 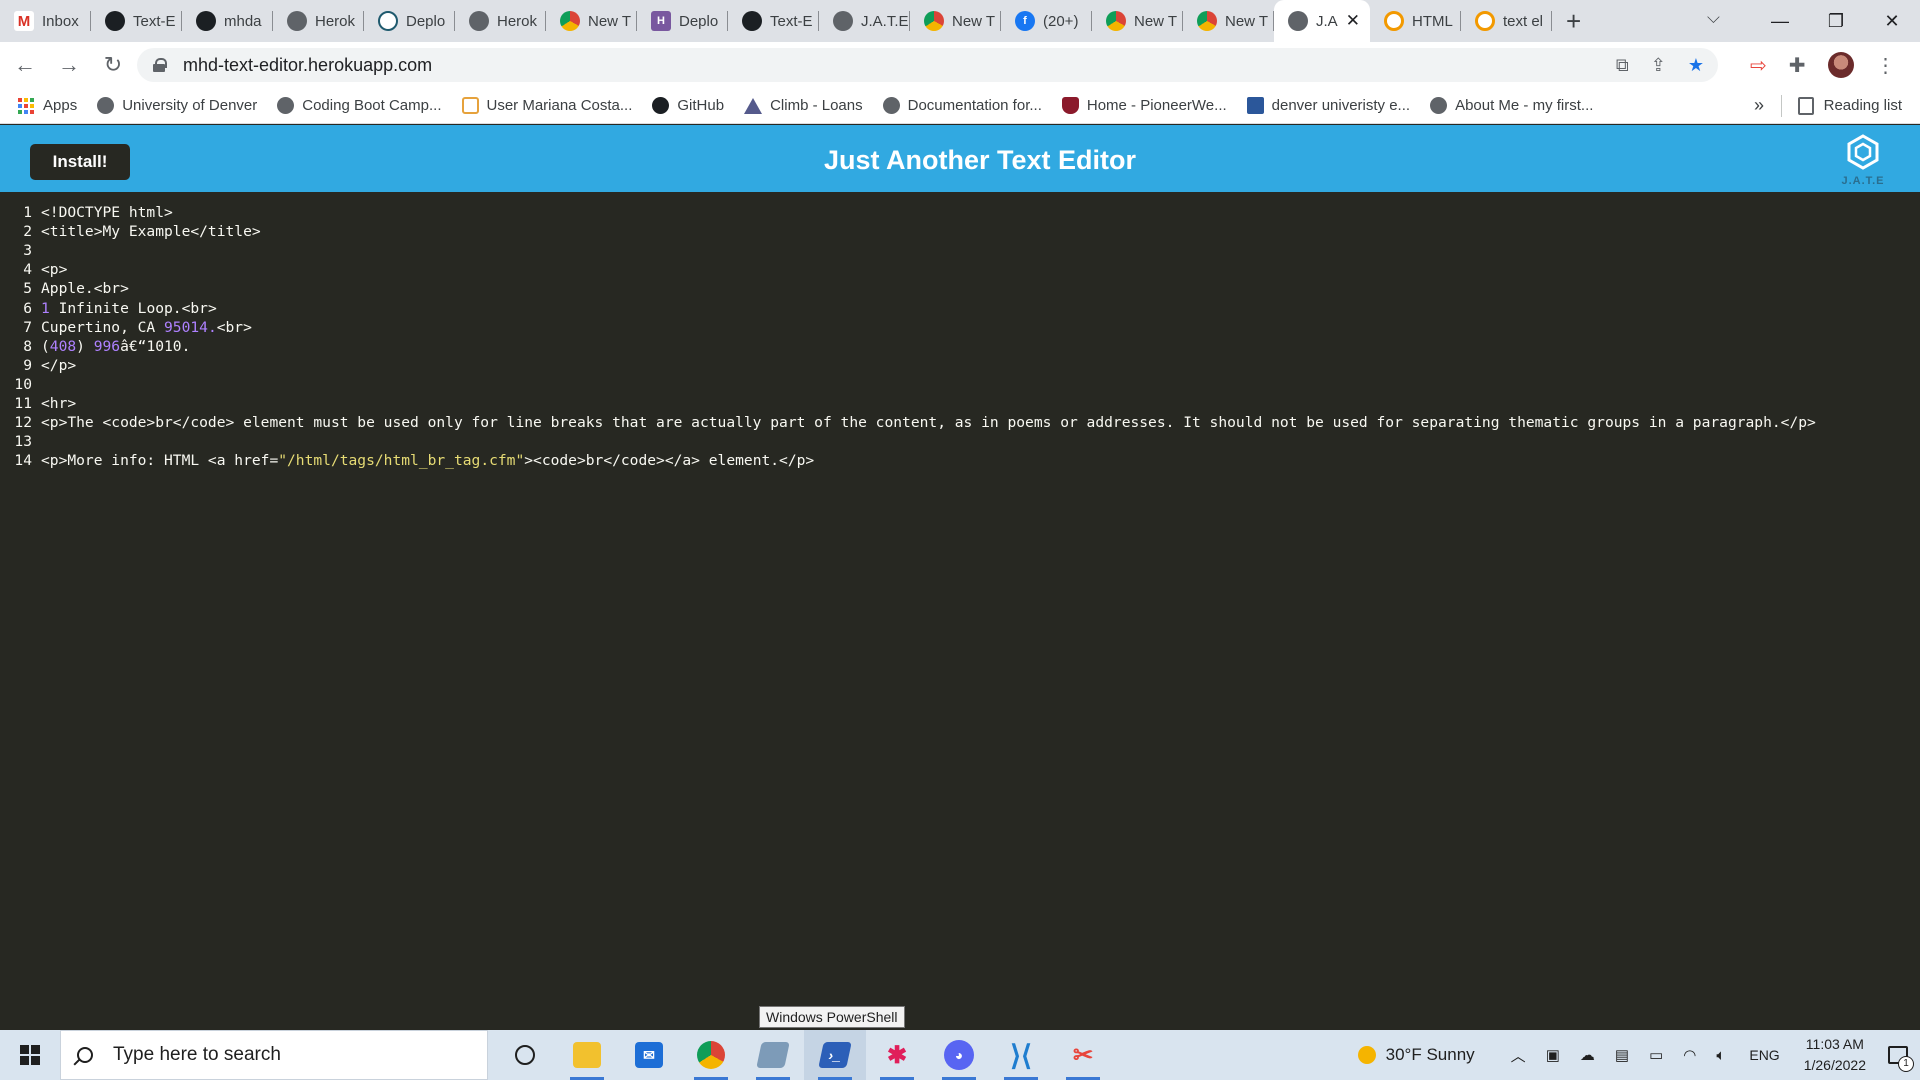 I want to click on github-icon, so click(x=115, y=21).